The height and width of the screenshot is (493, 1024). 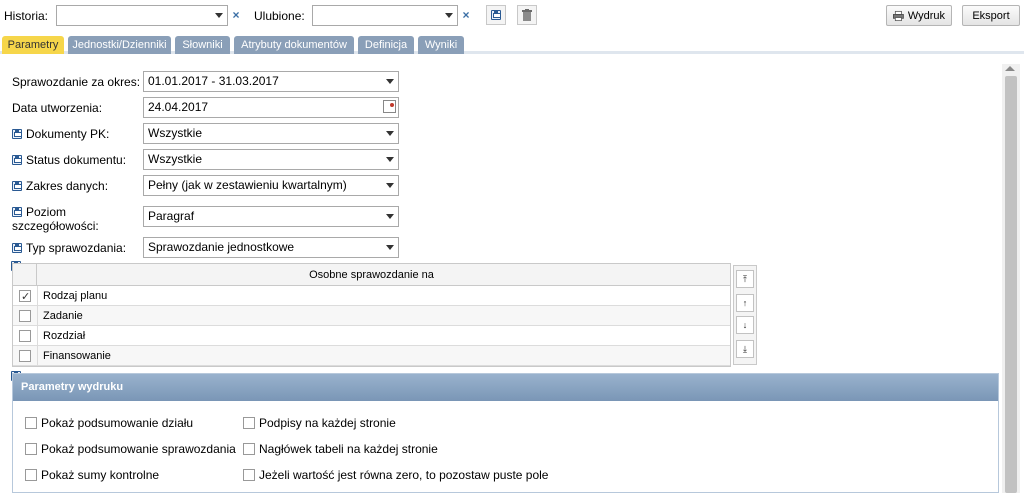 I want to click on grid-row: Rodzaj planu, so click(x=371, y=296).